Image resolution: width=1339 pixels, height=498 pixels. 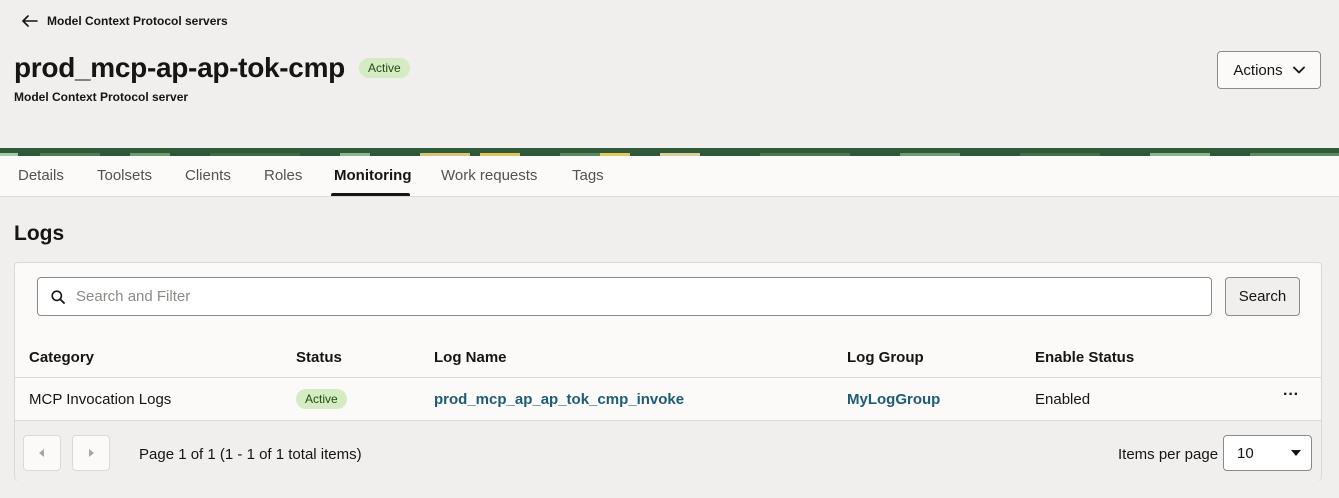 What do you see at coordinates (1245, 453) in the screenshot?
I see `items-per-page-value: 10` at bounding box center [1245, 453].